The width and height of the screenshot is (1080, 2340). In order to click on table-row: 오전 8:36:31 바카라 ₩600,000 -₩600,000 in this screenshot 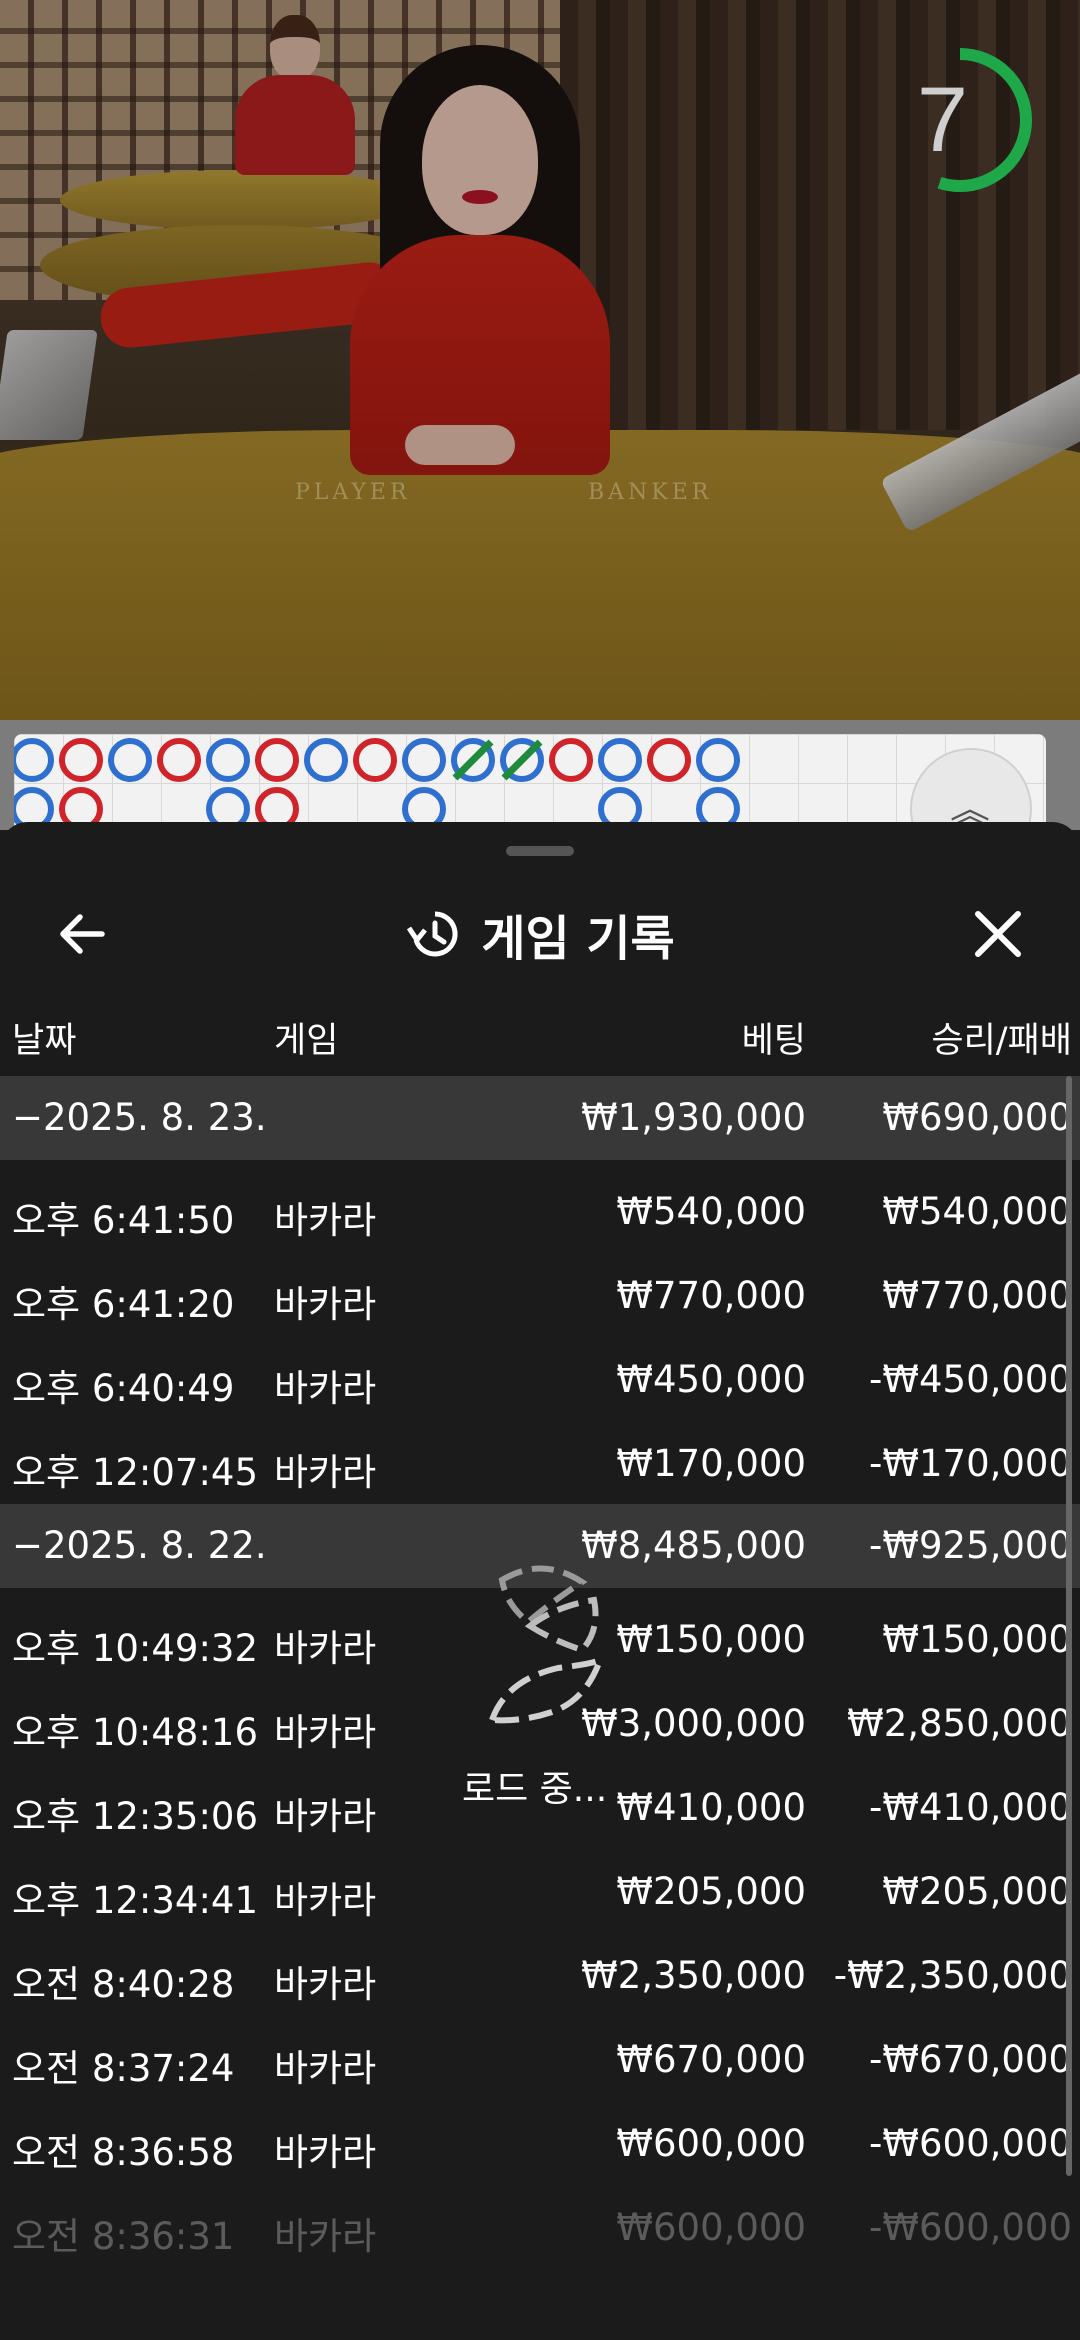, I will do `click(540, 2226)`.